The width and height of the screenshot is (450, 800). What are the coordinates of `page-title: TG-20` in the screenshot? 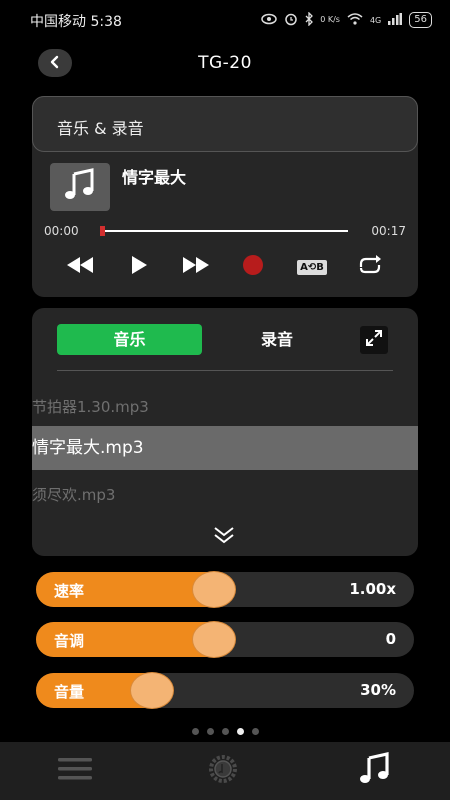 It's located at (225, 63).